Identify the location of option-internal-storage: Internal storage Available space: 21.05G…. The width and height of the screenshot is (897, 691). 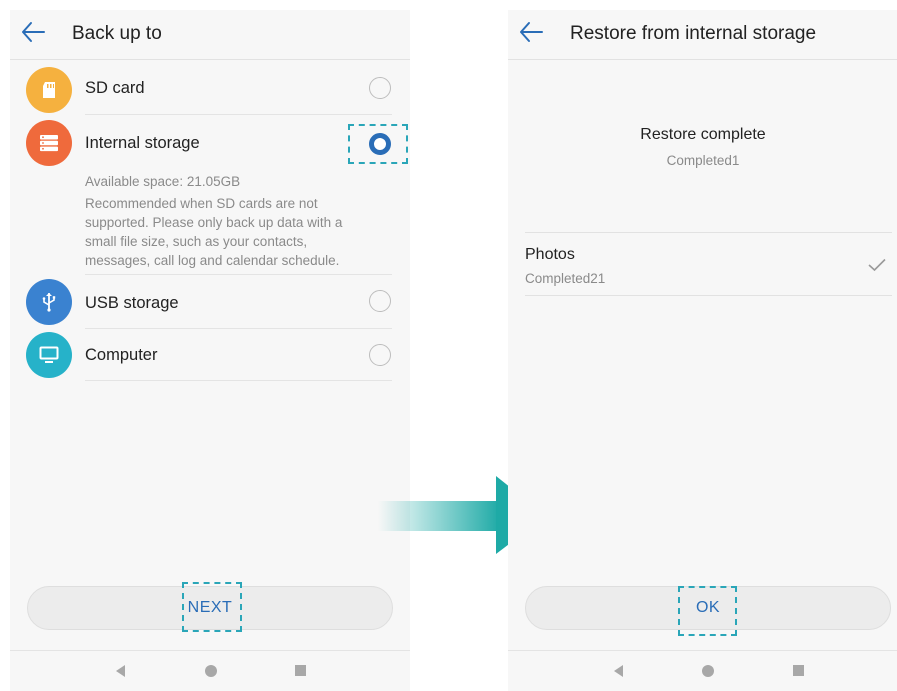
(210, 198).